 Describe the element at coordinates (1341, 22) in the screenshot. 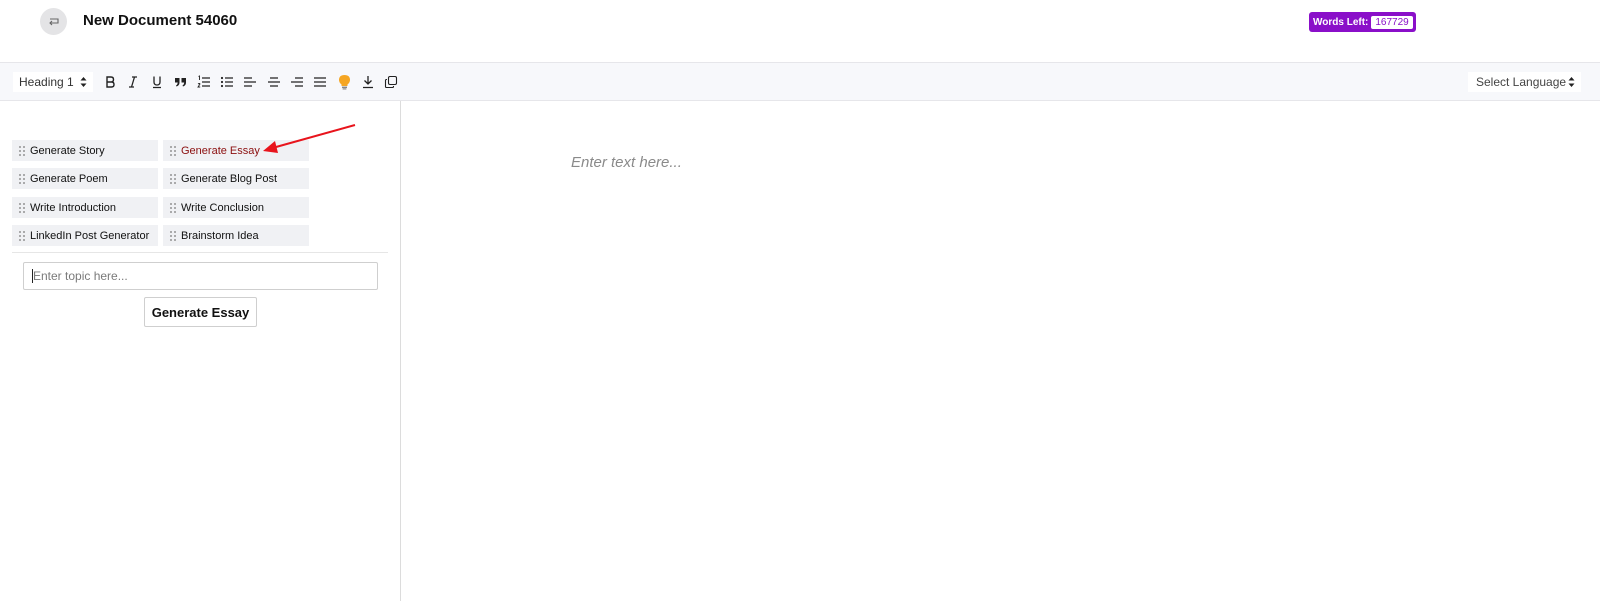

I see `words-left-label: Words Left:` at that location.